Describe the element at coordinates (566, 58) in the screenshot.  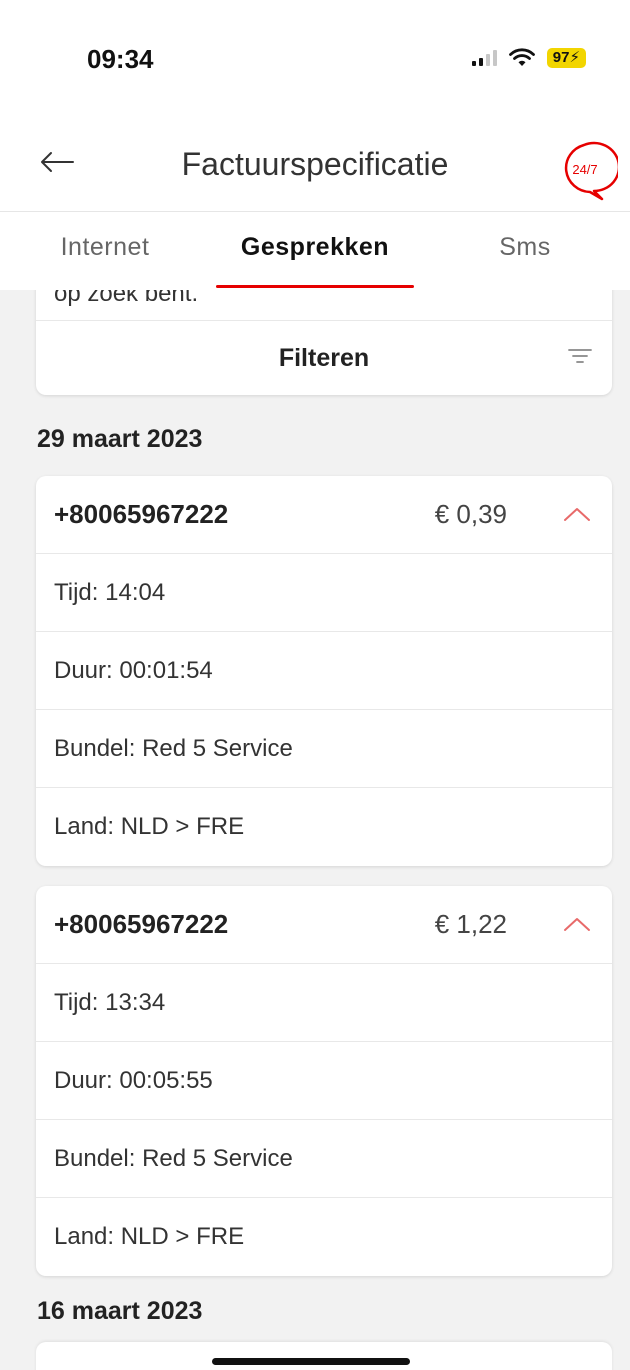
I see `battery-indicator: 97⚡` at that location.